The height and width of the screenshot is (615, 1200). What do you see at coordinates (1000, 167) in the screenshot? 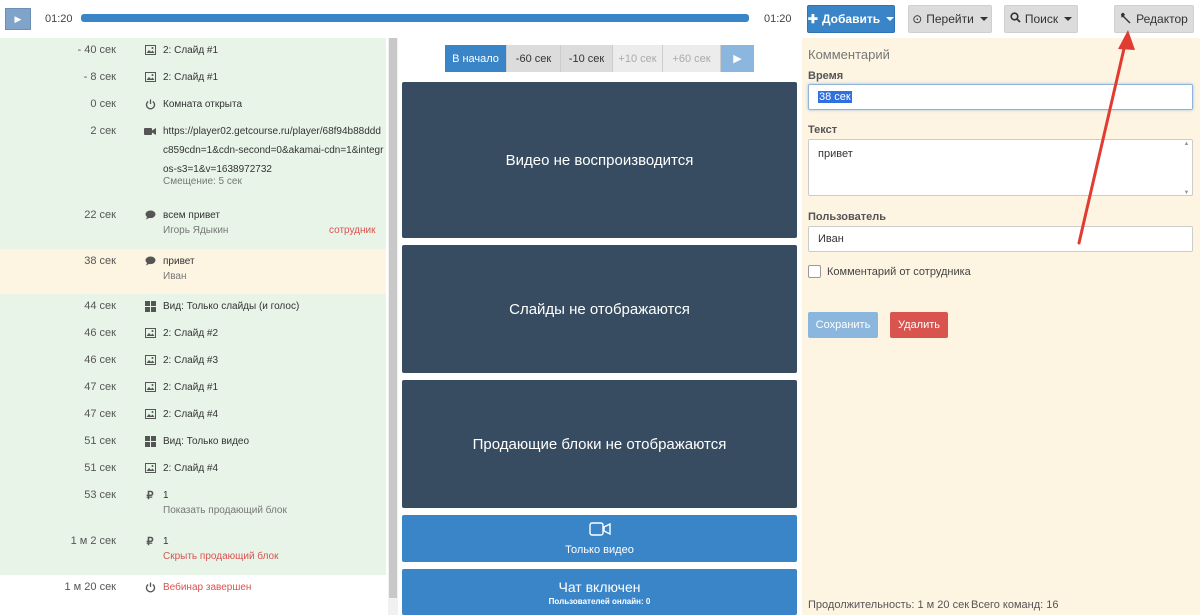
I see `text-field: привет ▲ ▼` at bounding box center [1000, 167].